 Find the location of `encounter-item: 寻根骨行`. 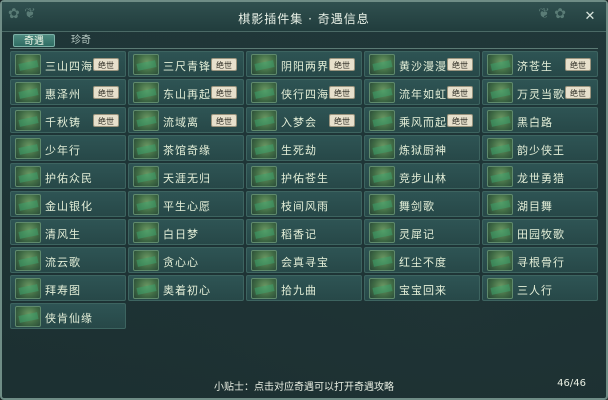

encounter-item: 寻根骨行 is located at coordinates (540, 260).